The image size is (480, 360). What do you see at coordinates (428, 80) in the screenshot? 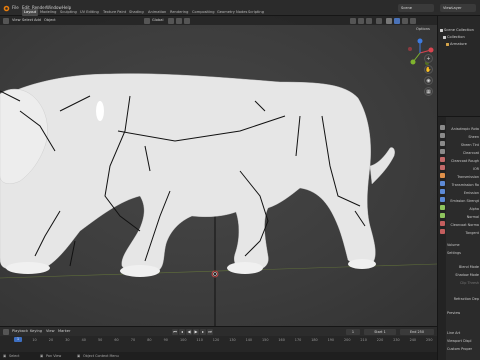
I see `camera-view-icon: ◉` at bounding box center [428, 80].